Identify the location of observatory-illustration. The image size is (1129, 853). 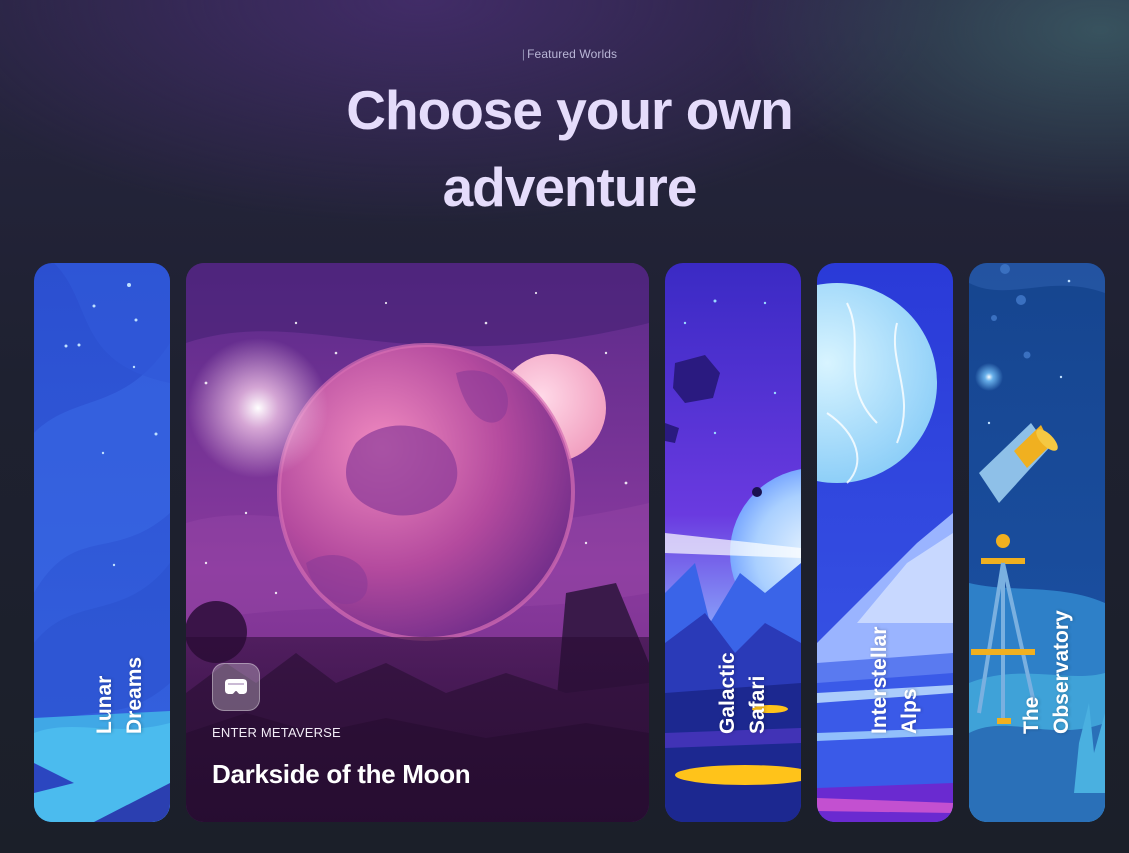
(1037, 542).